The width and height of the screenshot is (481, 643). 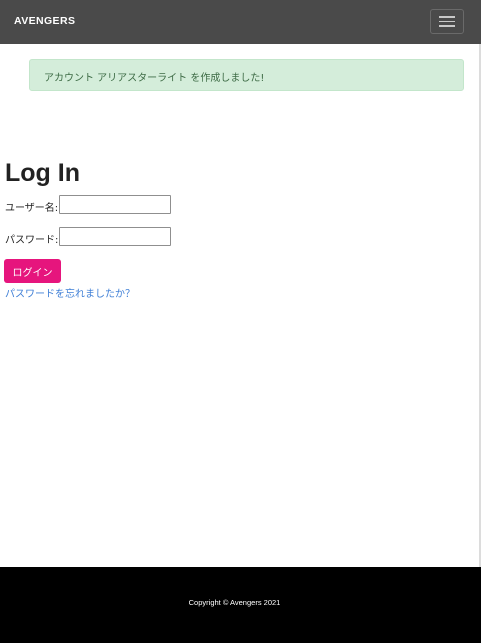 I want to click on success-alert: アカウント アリアスターライト を作成しました!, so click(x=246, y=75).